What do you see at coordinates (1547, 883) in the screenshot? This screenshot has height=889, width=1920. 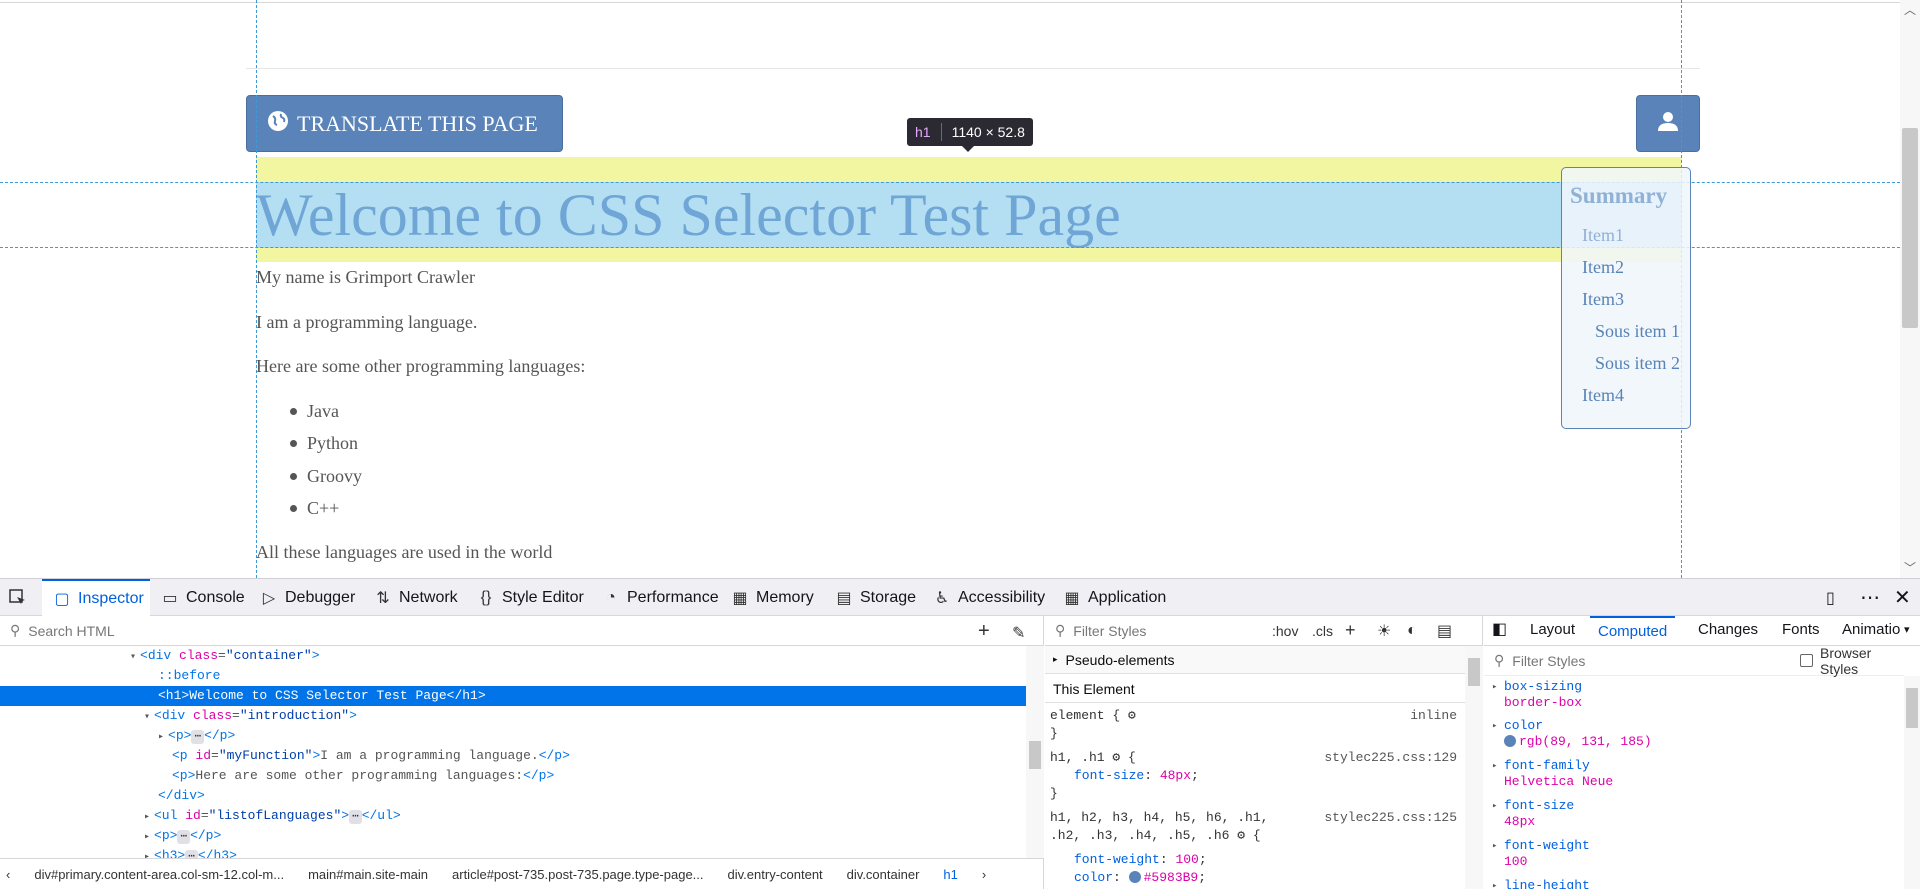 I see `computed-prop: line-height` at bounding box center [1547, 883].